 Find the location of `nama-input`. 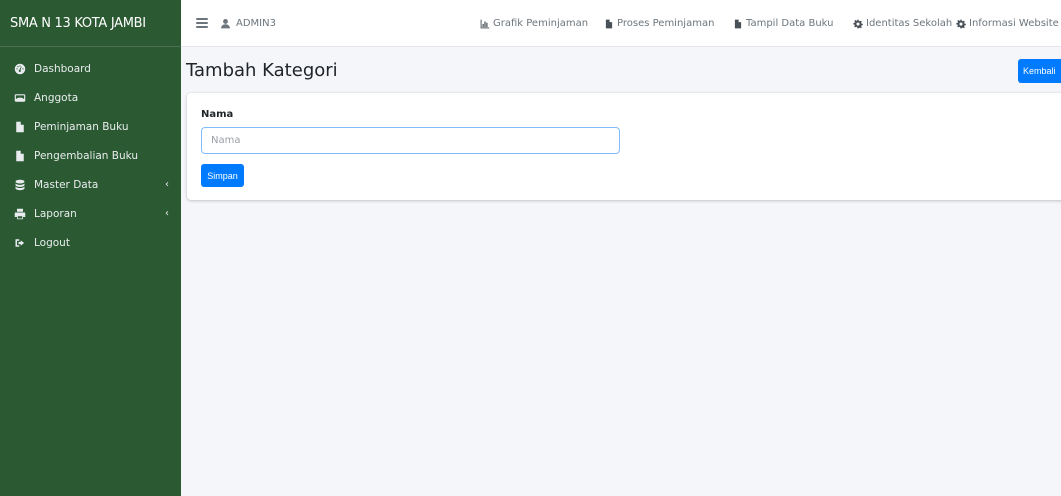

nama-input is located at coordinates (410, 140).